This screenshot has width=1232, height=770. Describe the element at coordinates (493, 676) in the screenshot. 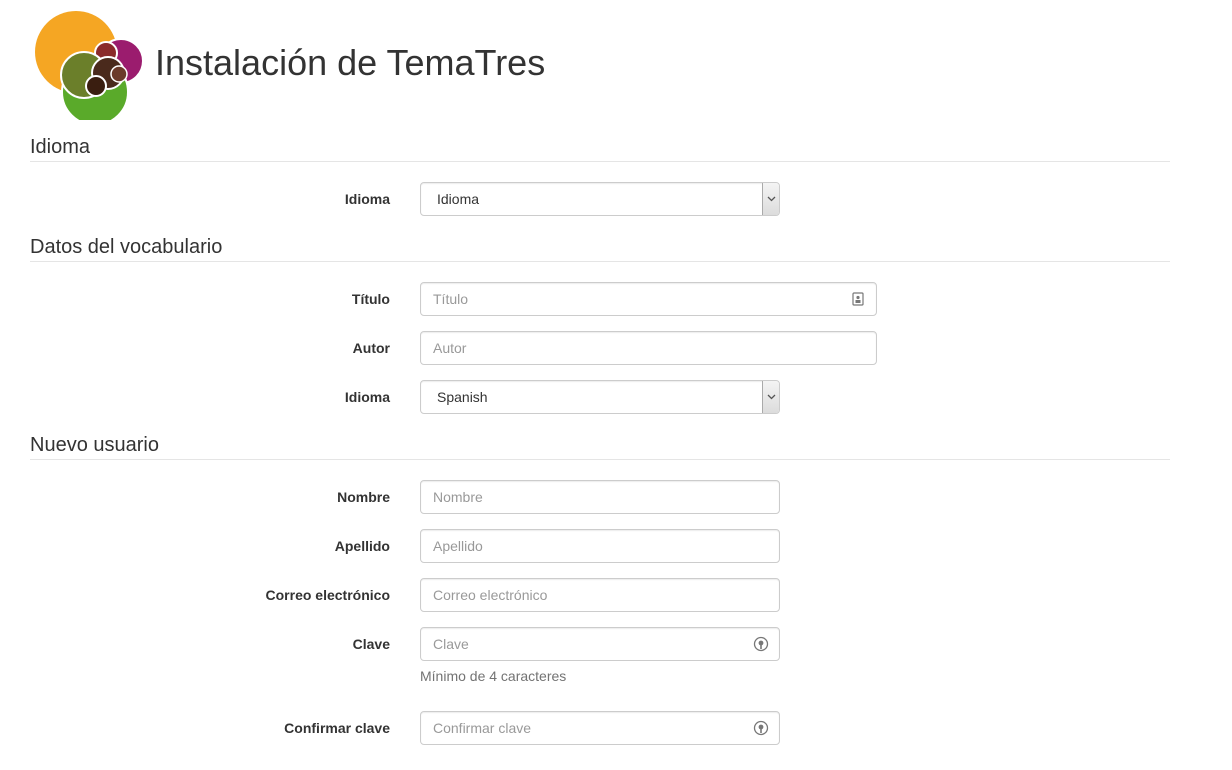

I see `clave-help-text: Mínimo de 4 caracteres` at that location.